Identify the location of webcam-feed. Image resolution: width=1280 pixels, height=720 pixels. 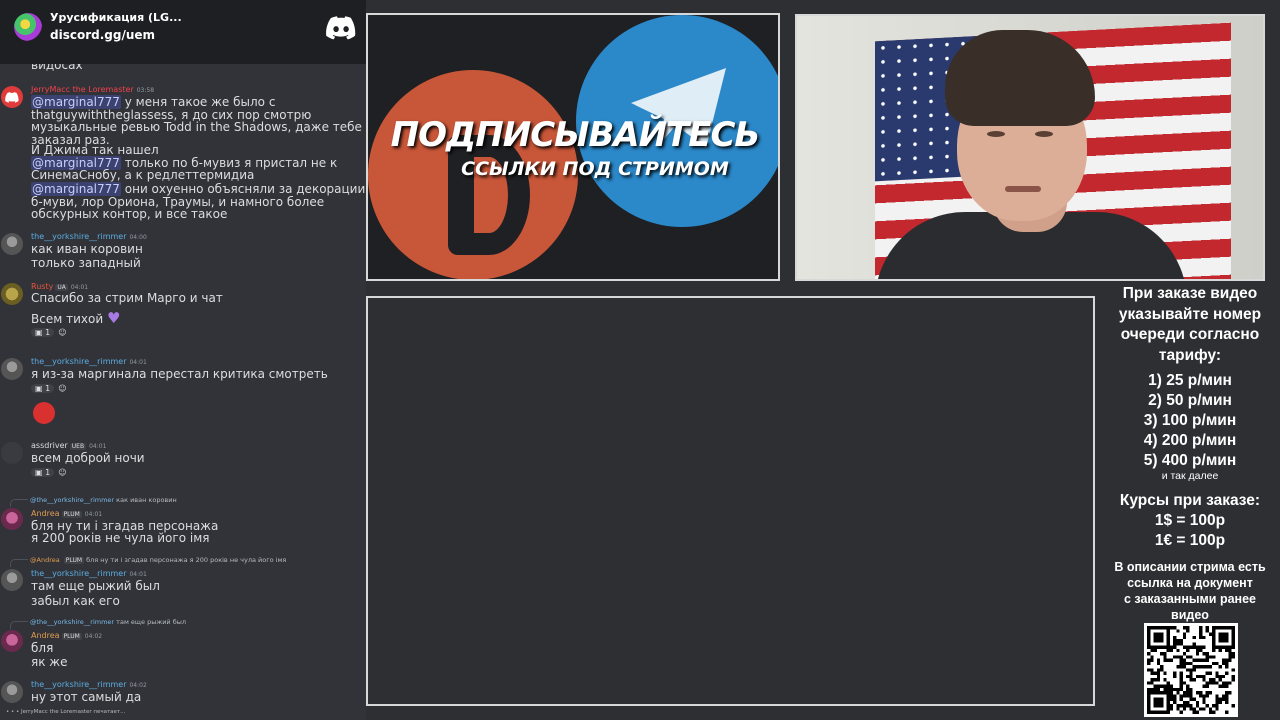
(1030, 147).